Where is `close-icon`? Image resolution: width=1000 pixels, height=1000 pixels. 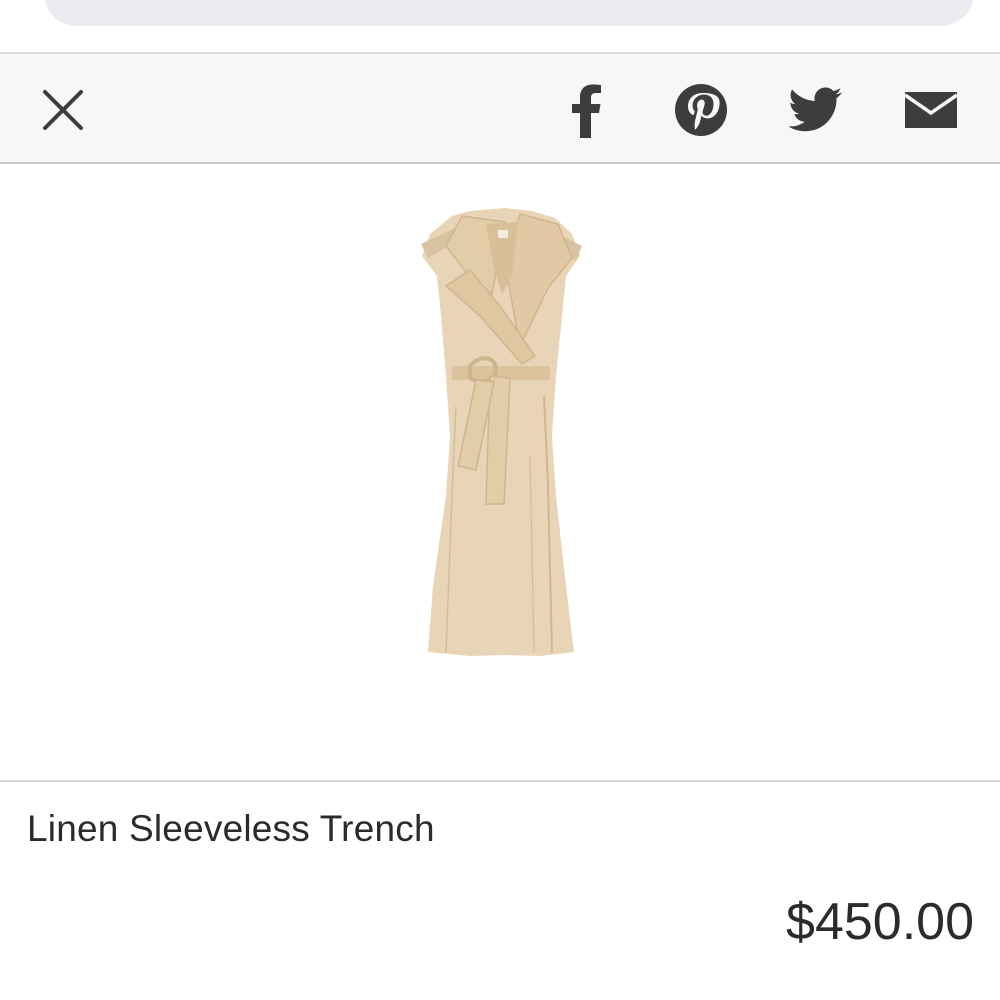 close-icon is located at coordinates (63, 110).